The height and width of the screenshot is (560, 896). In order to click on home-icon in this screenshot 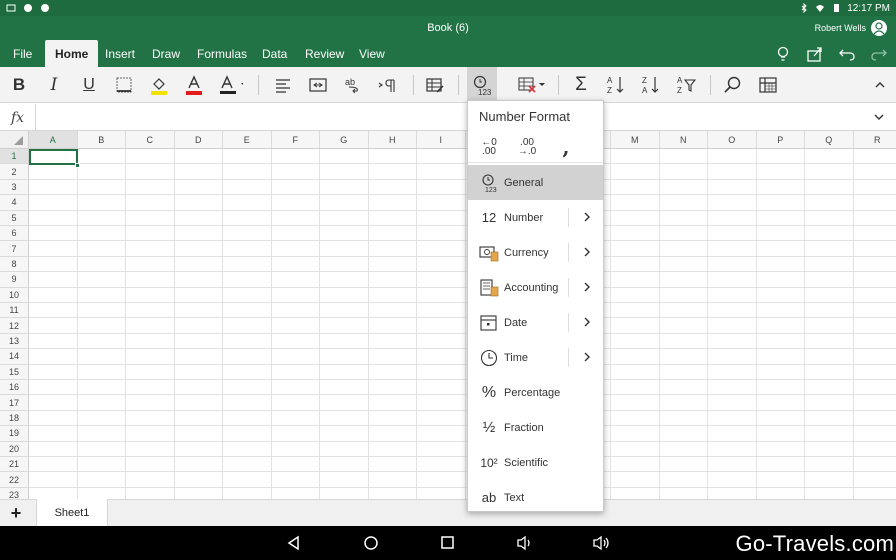, I will do `click(371, 543)`.